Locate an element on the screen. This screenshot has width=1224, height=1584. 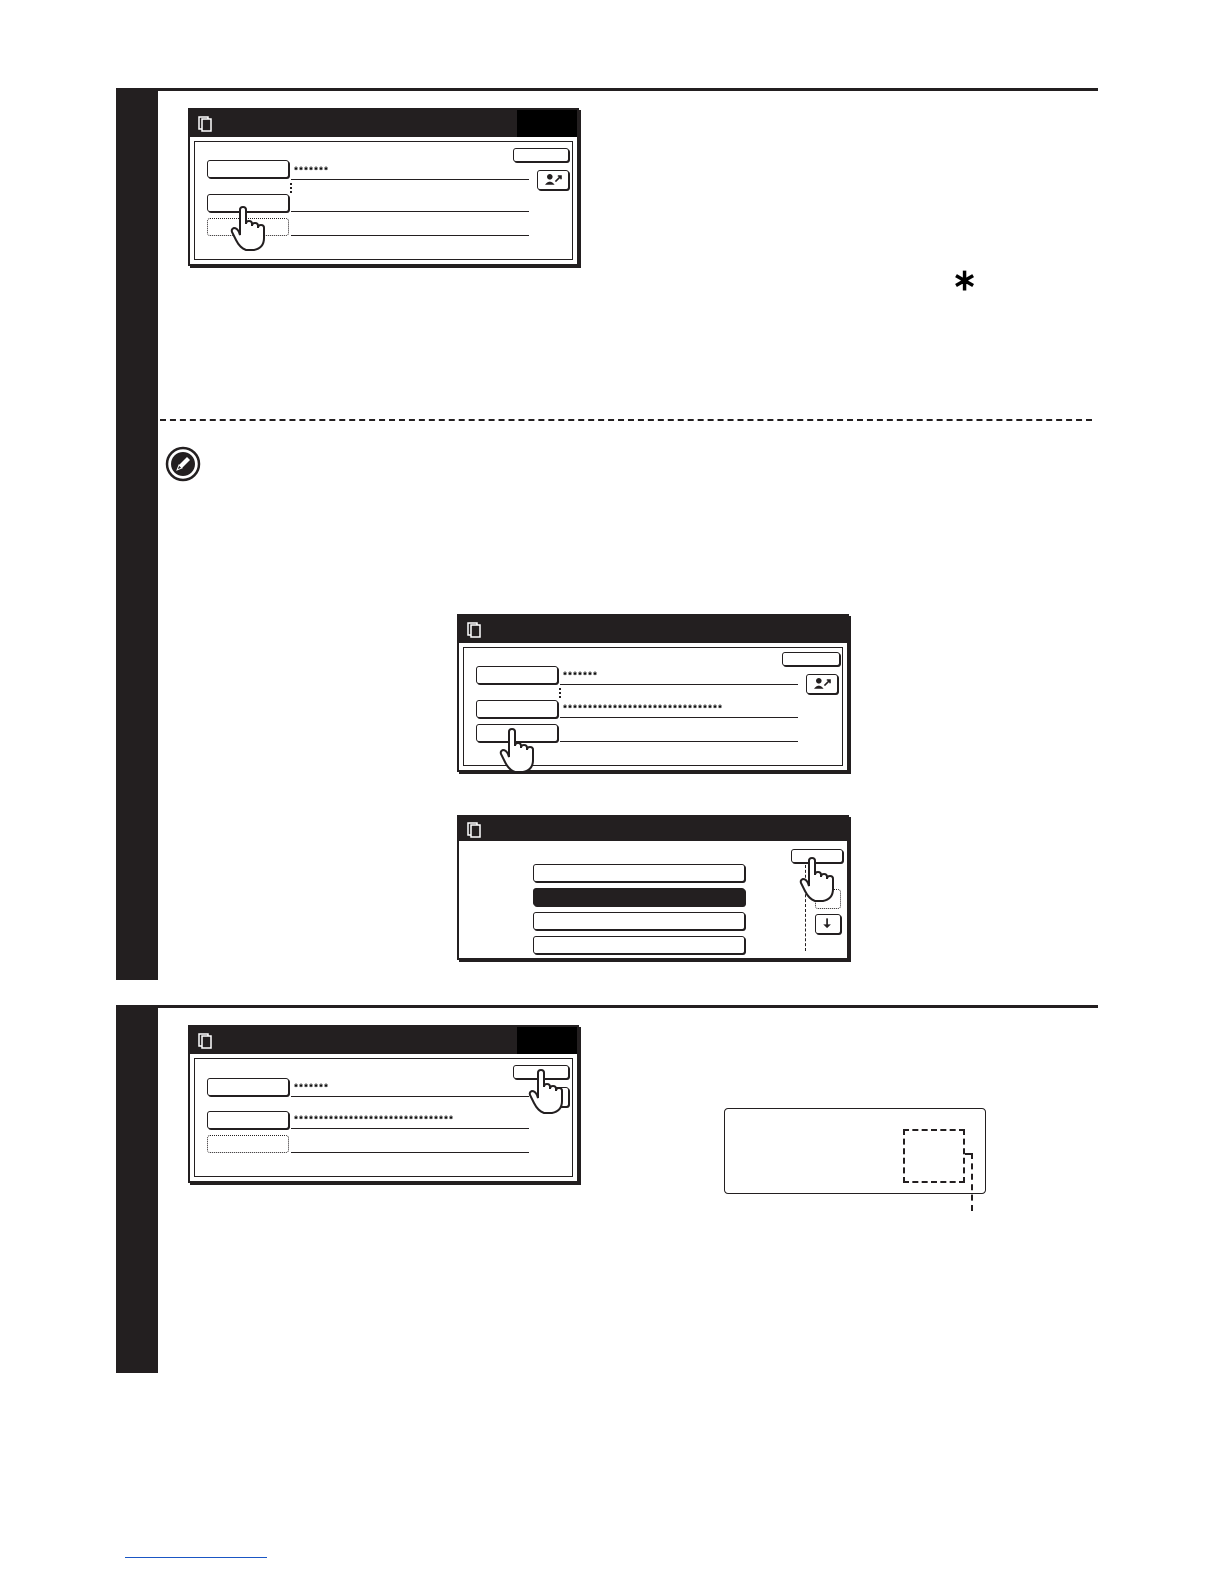
footer-link-underline is located at coordinates (196, 1557).